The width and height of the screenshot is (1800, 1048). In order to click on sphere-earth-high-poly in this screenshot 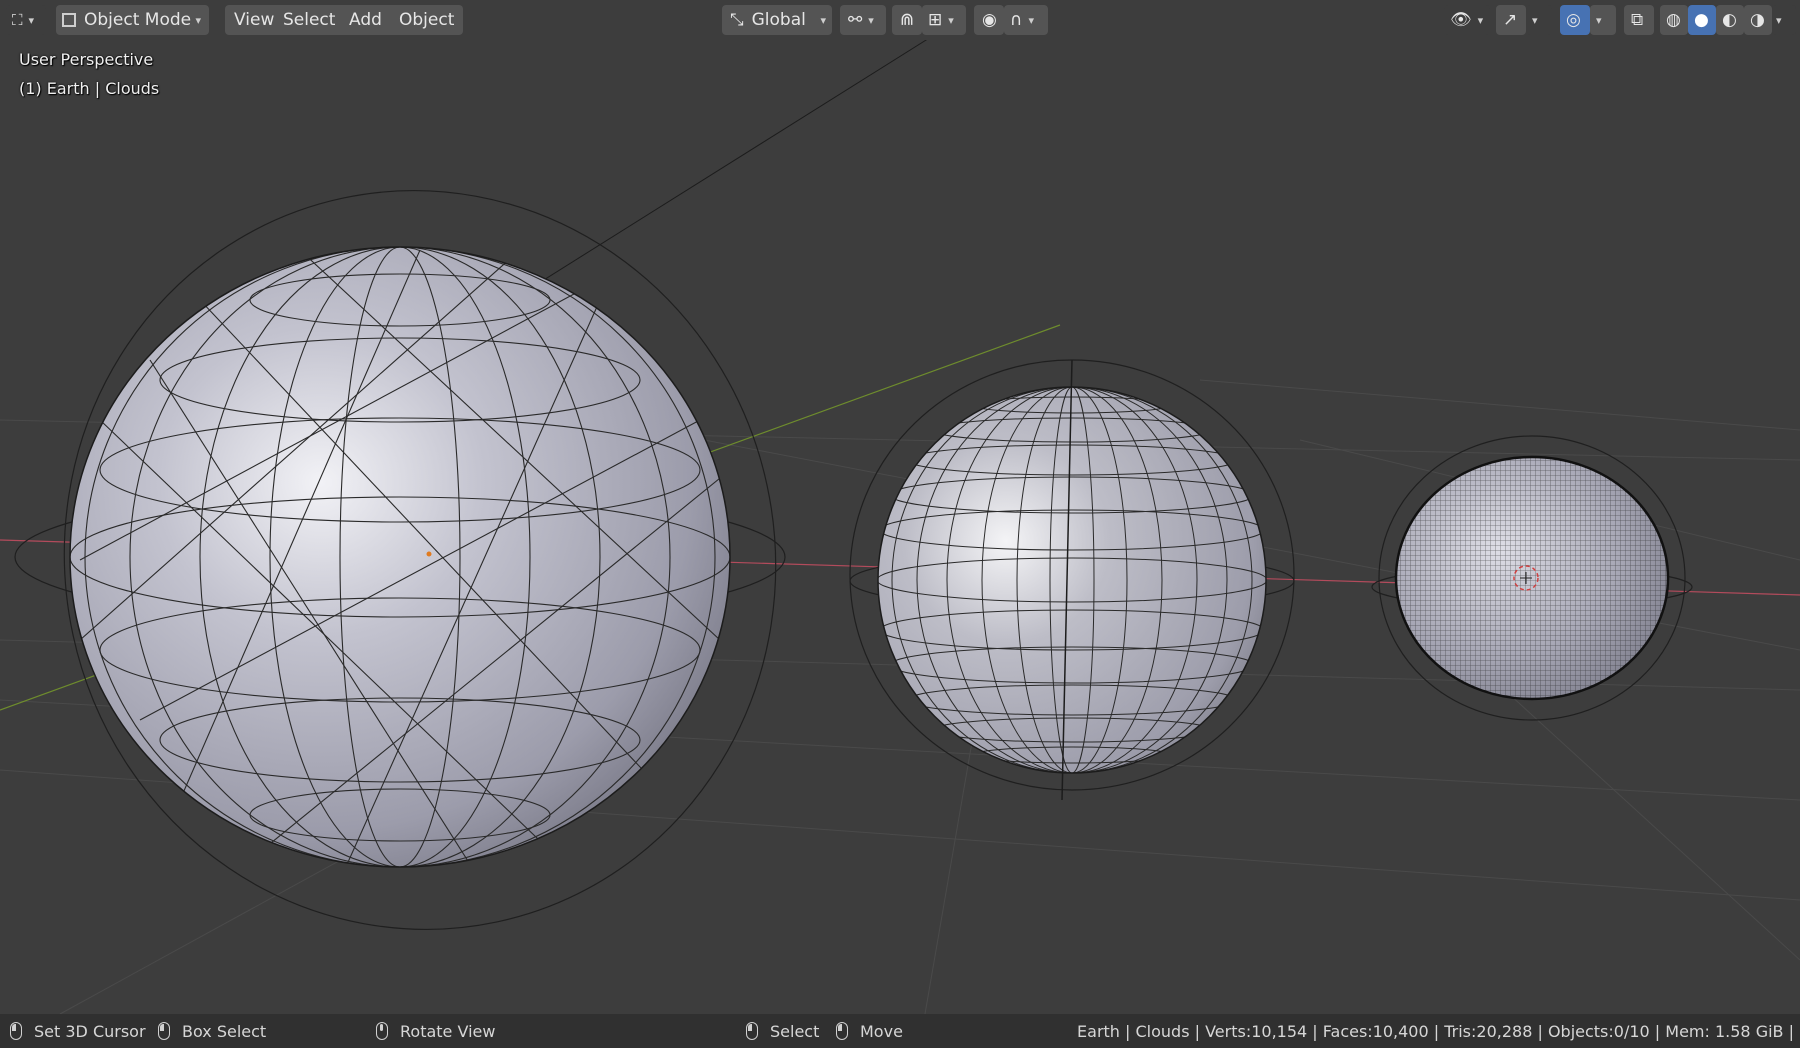, I will do `click(1532, 578)`.